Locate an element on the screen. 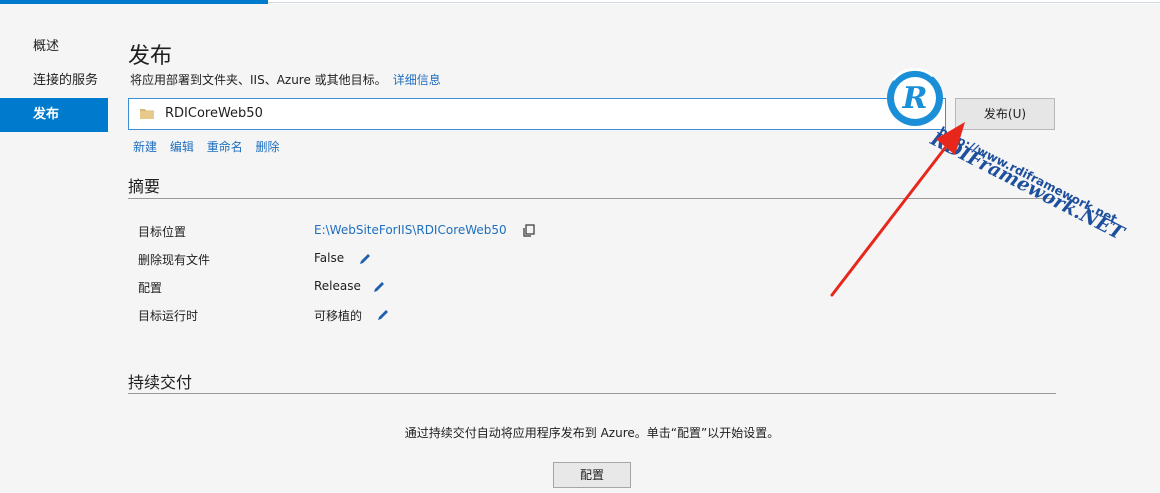 This screenshot has width=1160, height=493. continuous-delivery-title: 持续交付 is located at coordinates (160, 382).